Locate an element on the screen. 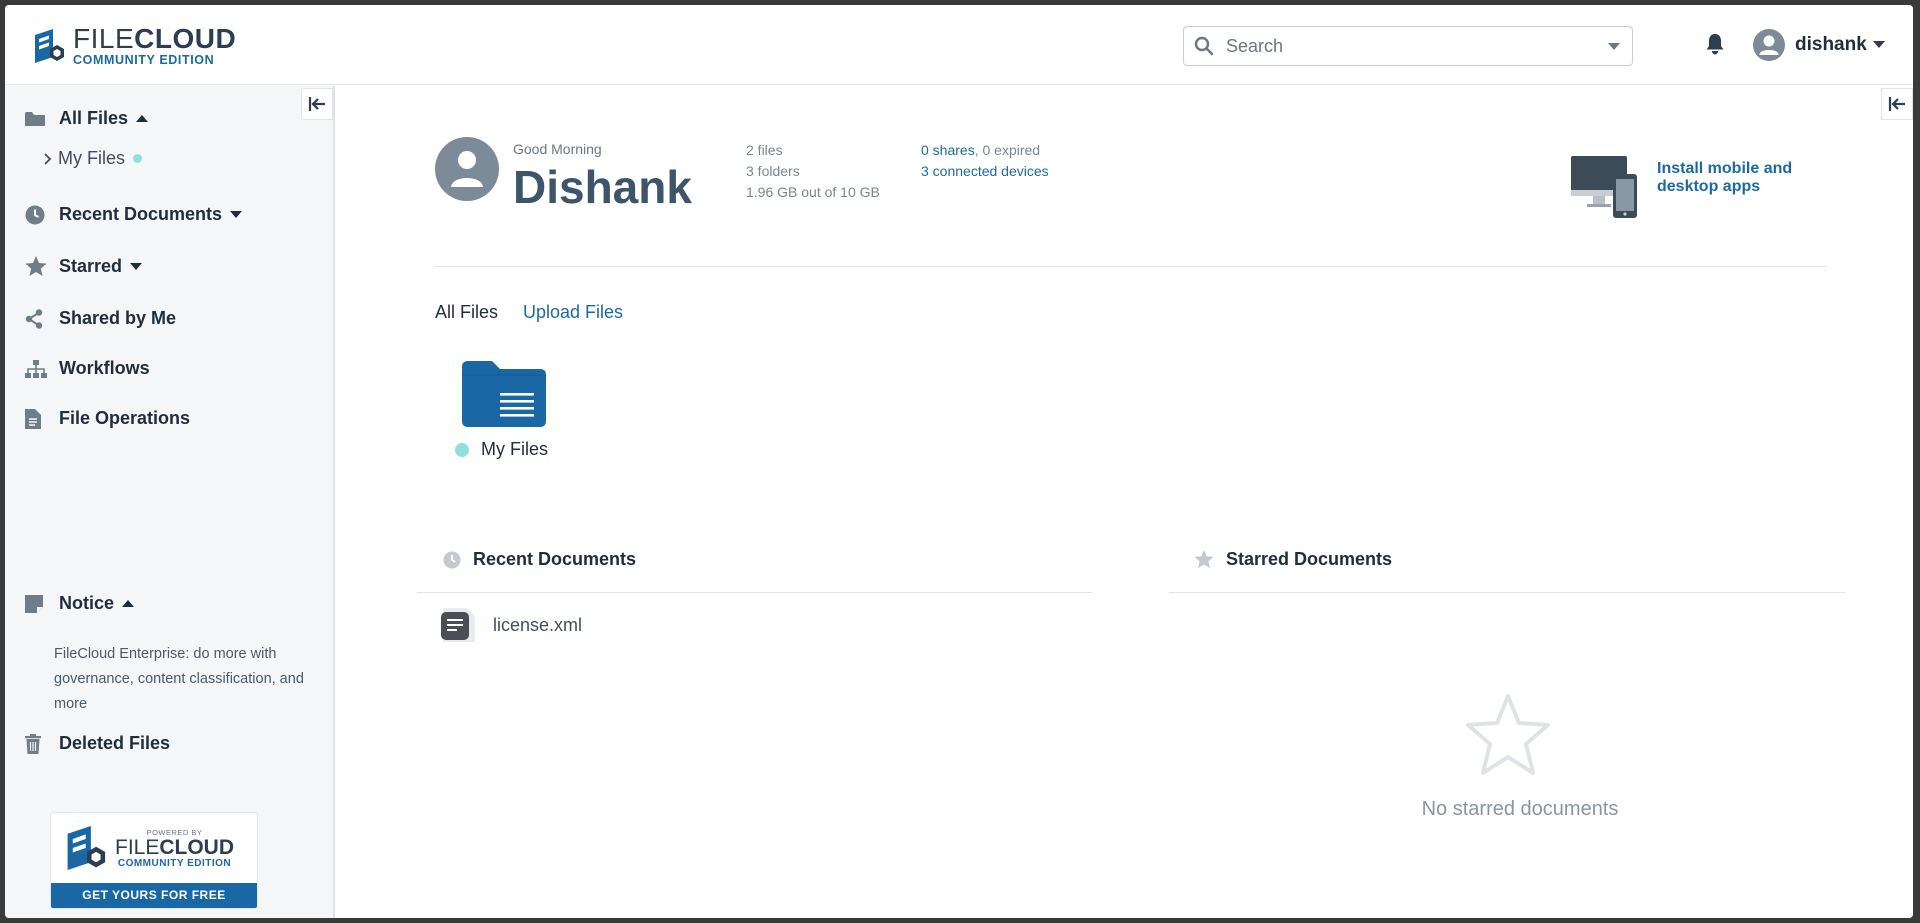  top-bar: FILECLOUD COMMUNITY EDITION d is located at coordinates (959, 45).